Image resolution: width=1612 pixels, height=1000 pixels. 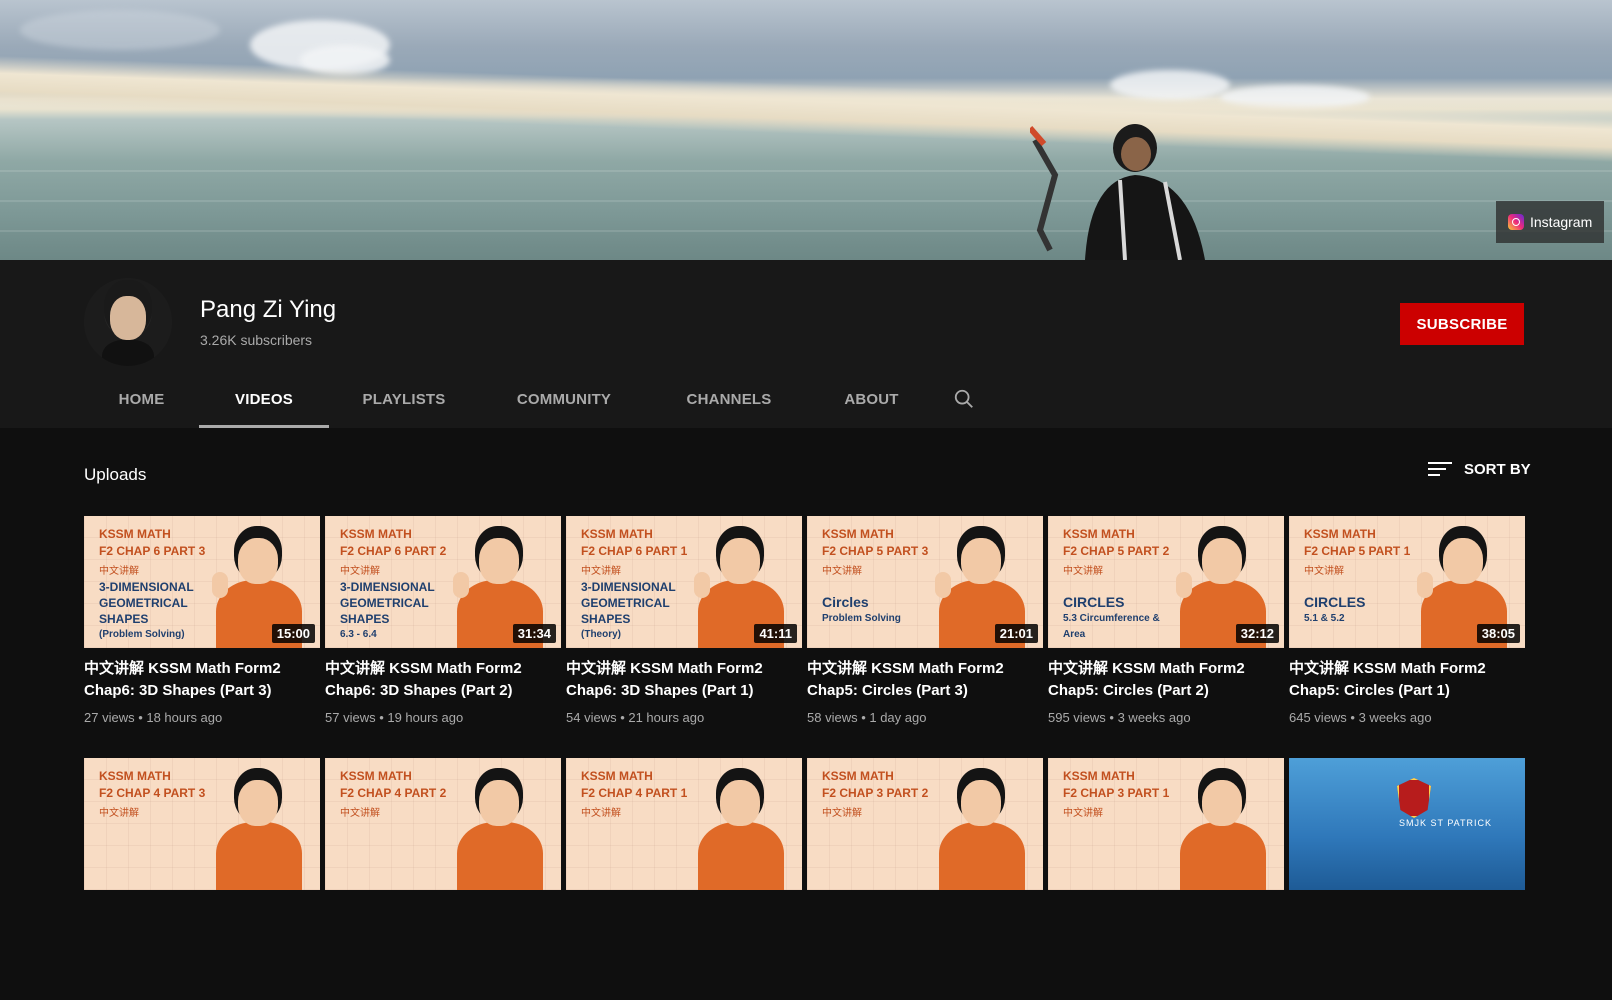 I want to click on video-card: KSSM MATH F2 CHAP 4 PART 3 中文讲解, so click(x=202, y=879).